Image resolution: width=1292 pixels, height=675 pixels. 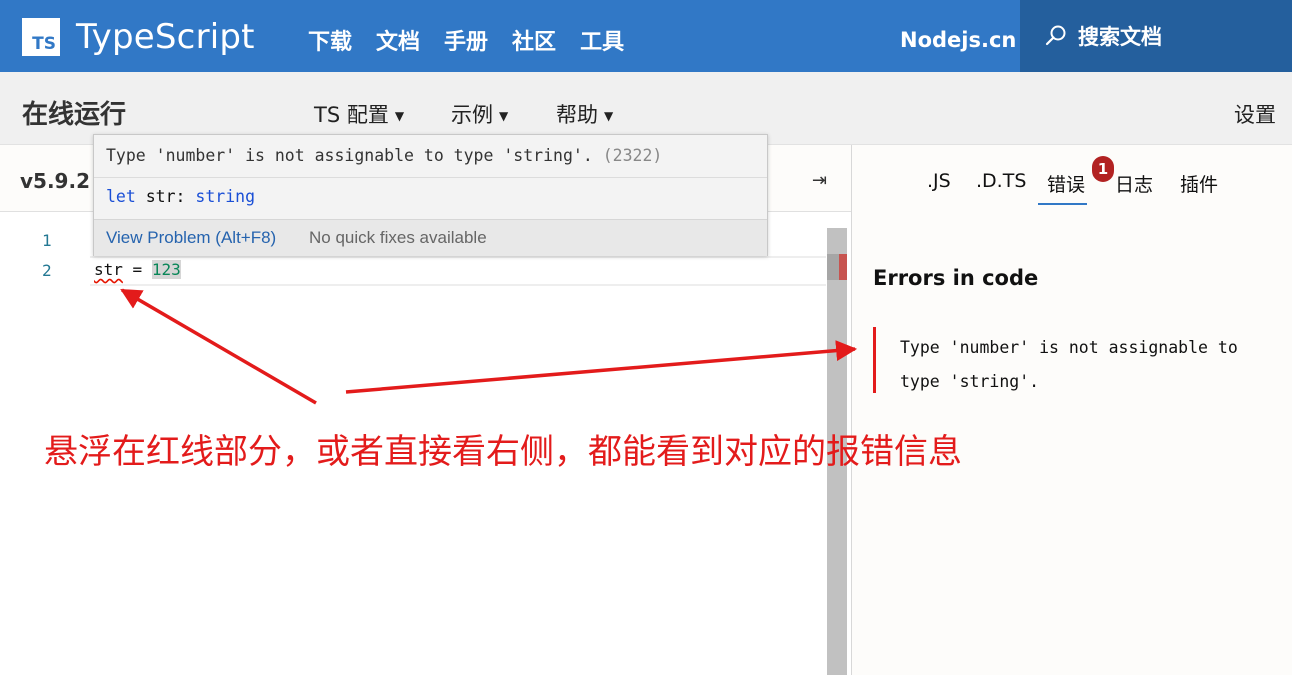 I want to click on annotation-arrows, so click(x=489, y=346).